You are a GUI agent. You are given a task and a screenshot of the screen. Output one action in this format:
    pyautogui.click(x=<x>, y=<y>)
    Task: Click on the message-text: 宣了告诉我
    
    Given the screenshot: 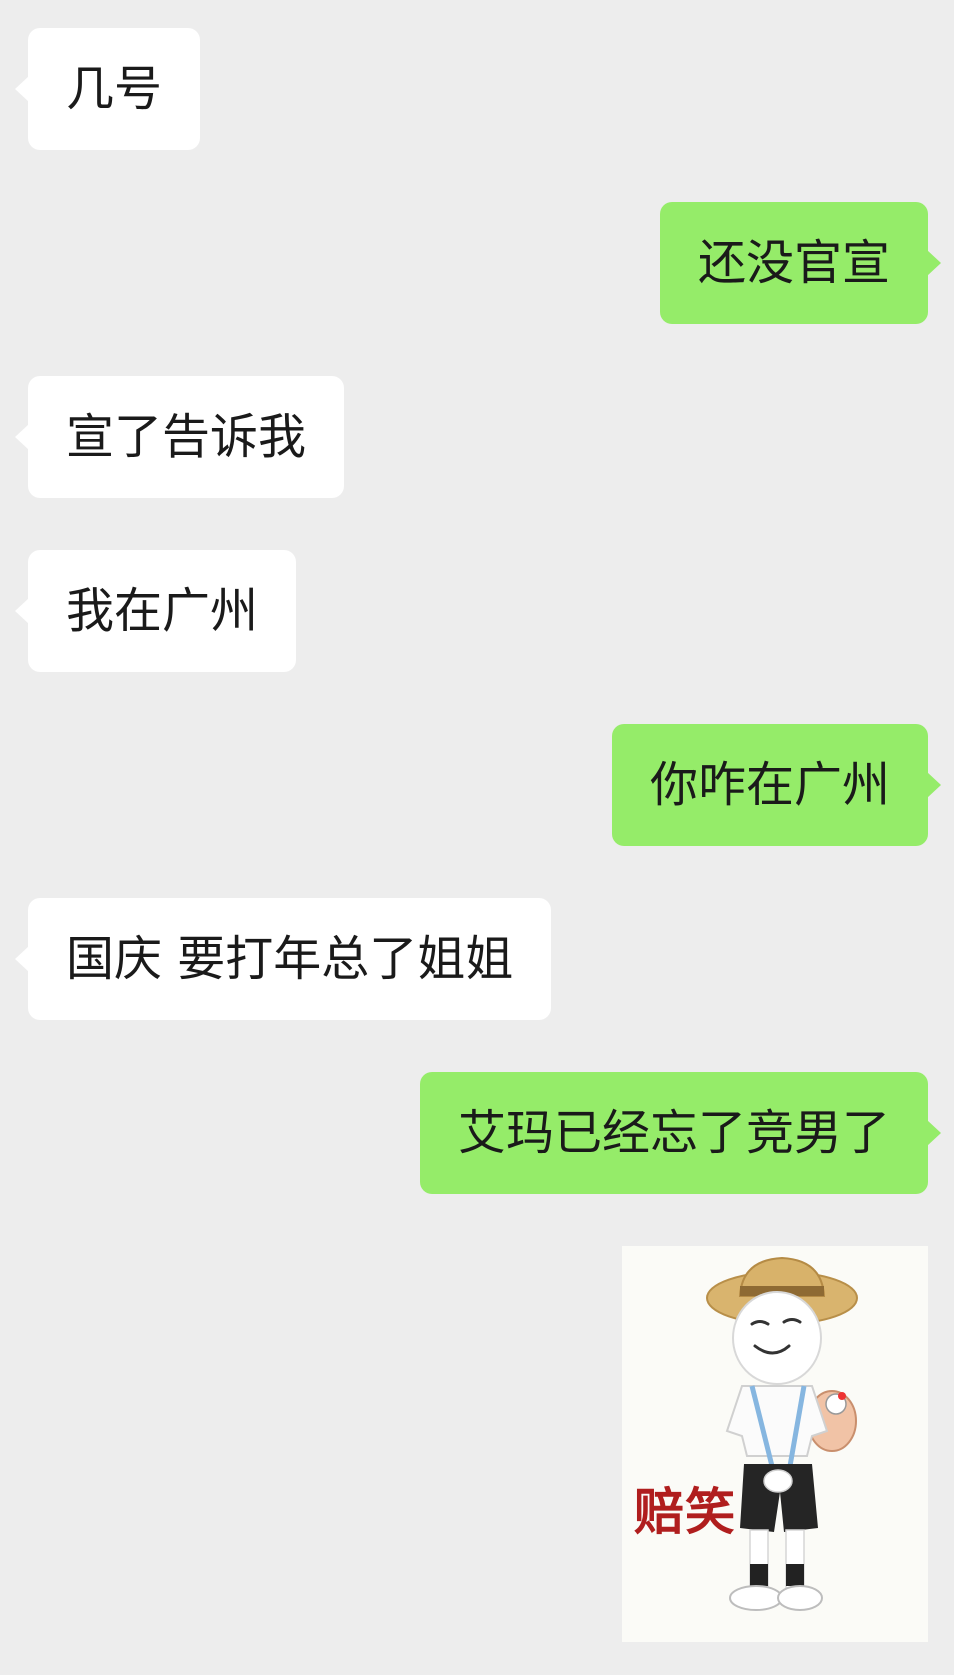 What is the action you would take?
    pyautogui.click(x=186, y=437)
    